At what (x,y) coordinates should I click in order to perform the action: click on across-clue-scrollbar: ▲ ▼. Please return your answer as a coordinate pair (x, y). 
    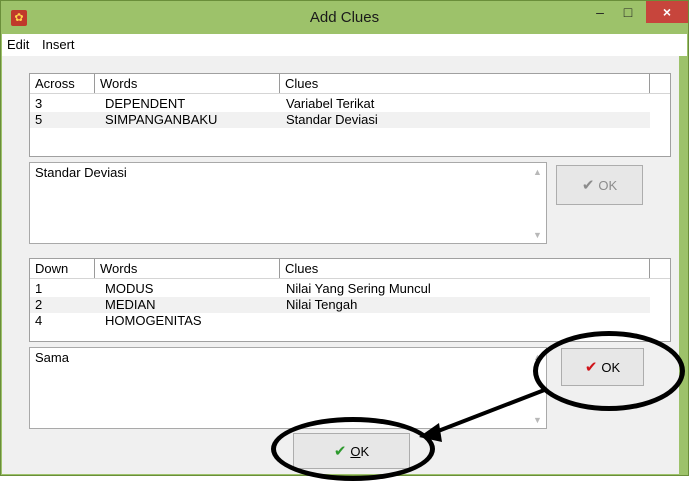
    Looking at the image, I should click on (537, 203).